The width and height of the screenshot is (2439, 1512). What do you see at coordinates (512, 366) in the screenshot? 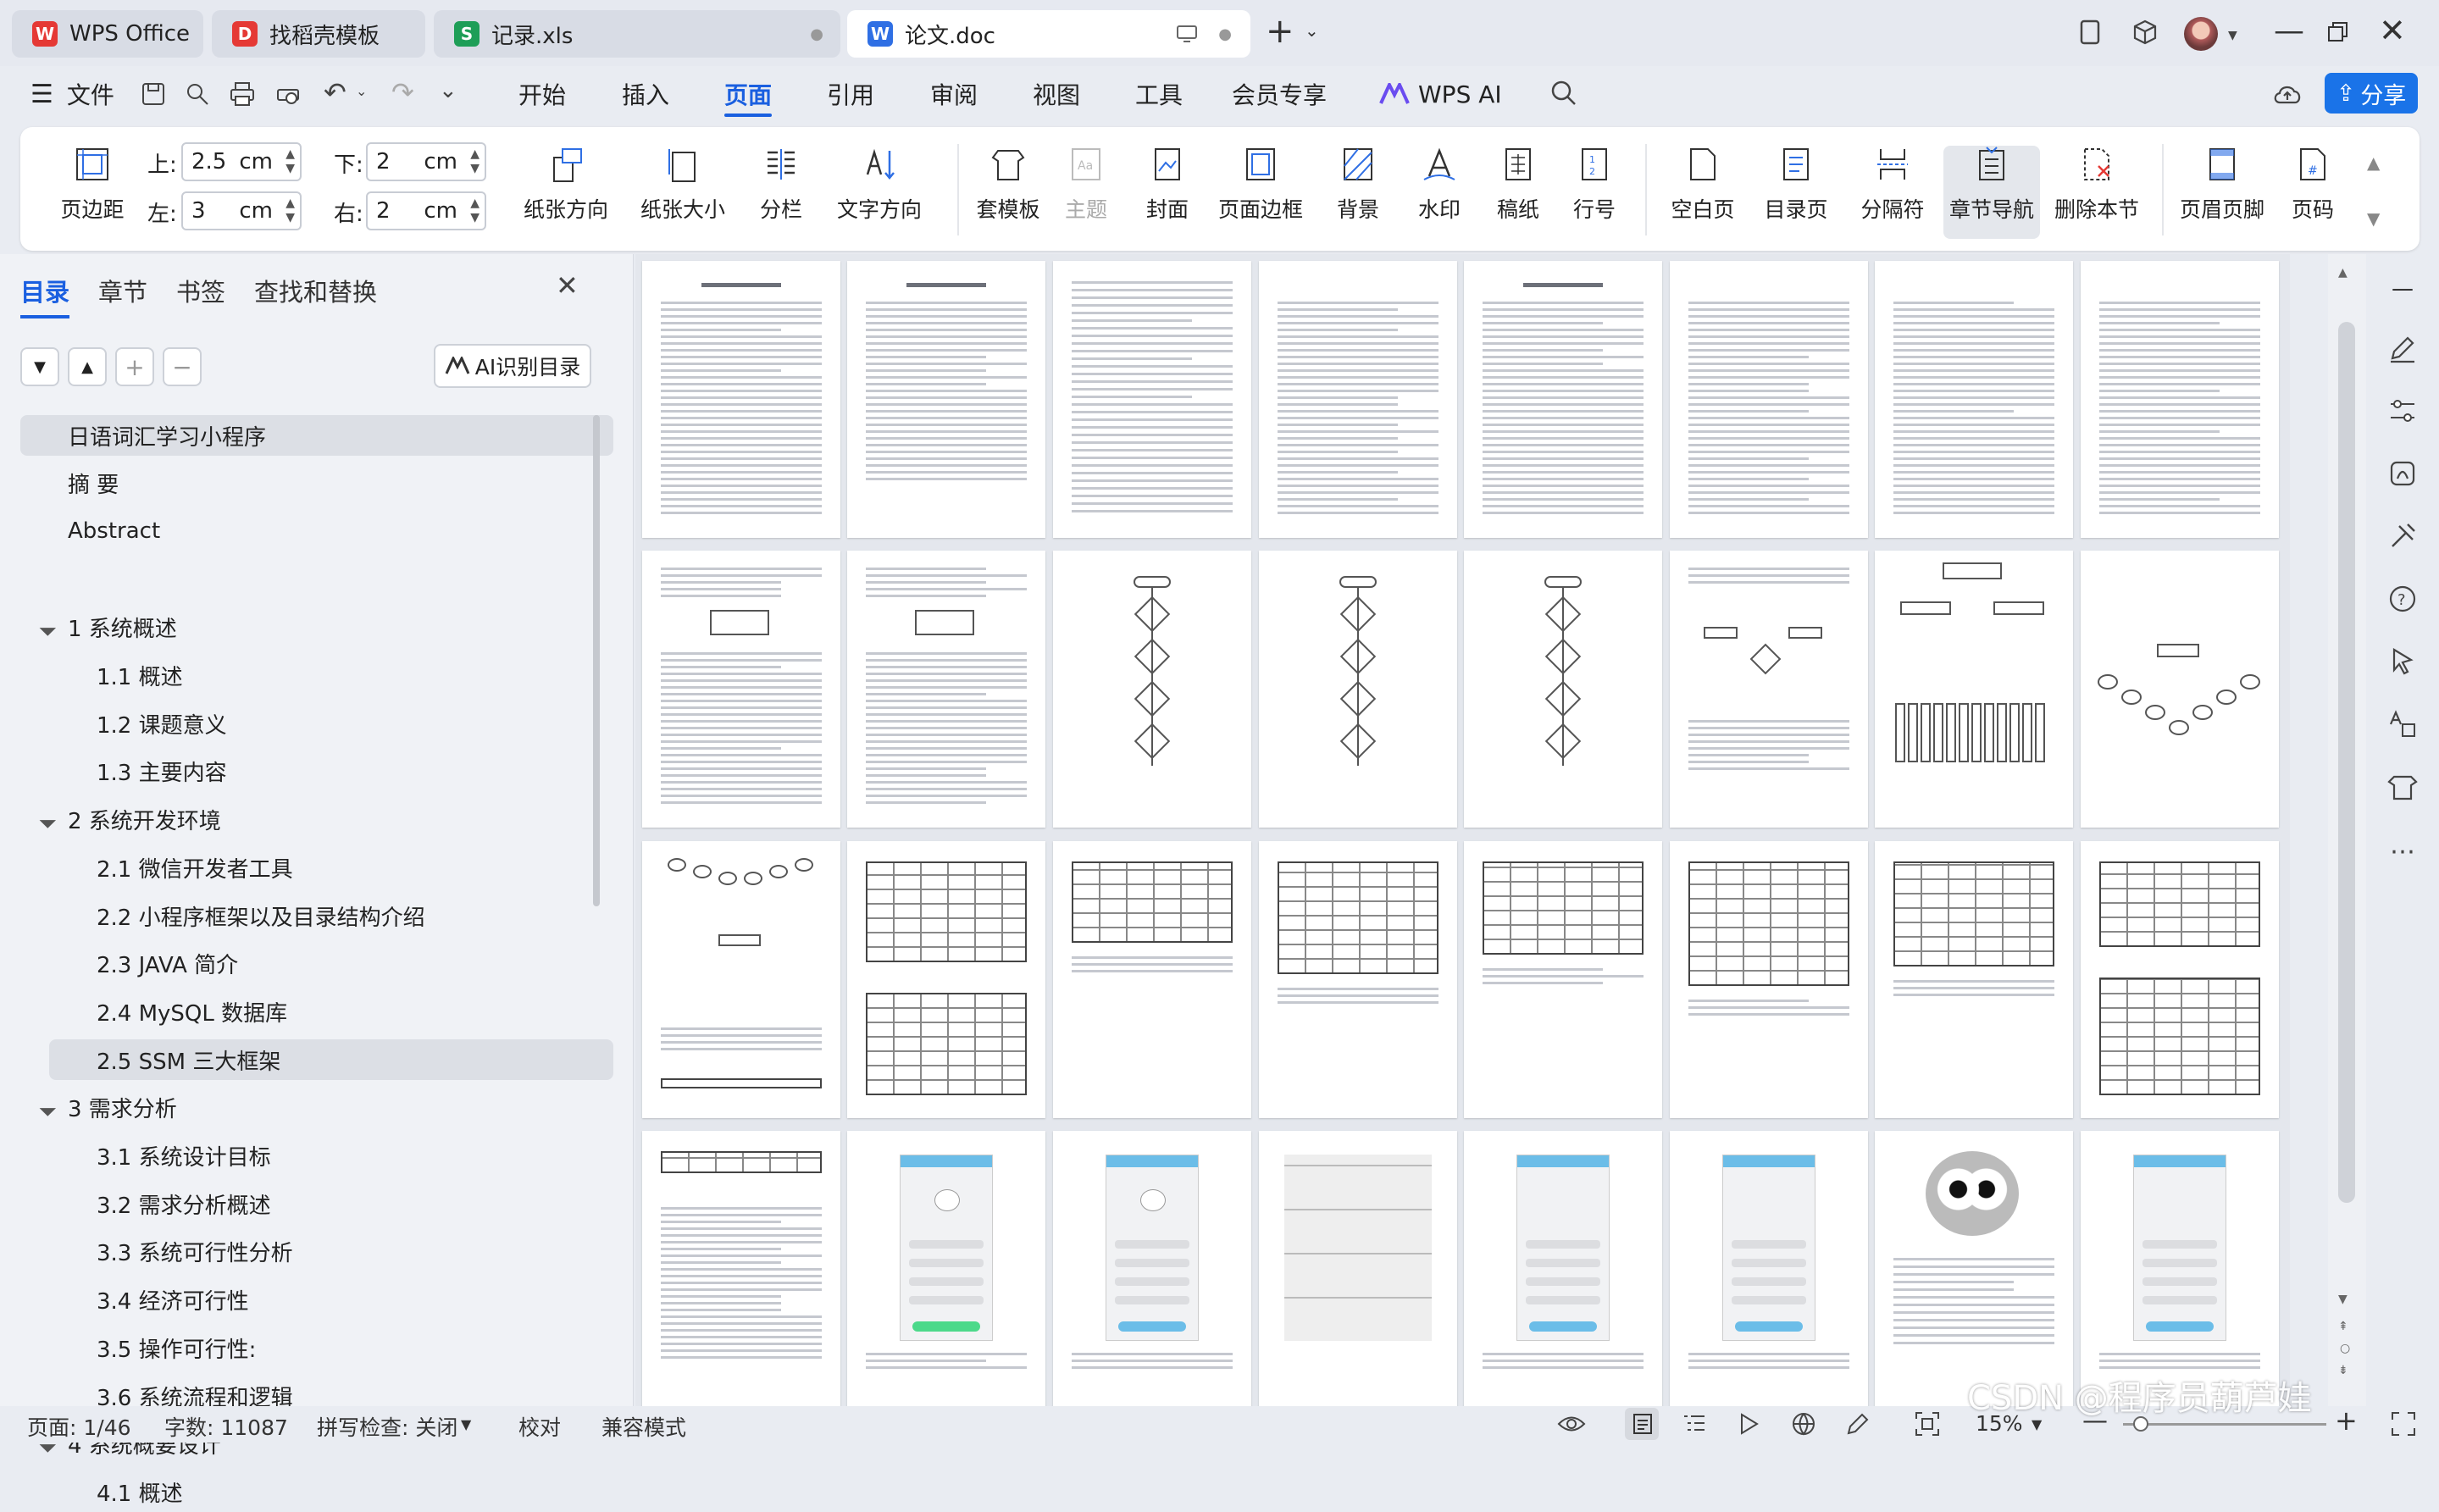
I see `ai-toc-button: AI识别目录` at bounding box center [512, 366].